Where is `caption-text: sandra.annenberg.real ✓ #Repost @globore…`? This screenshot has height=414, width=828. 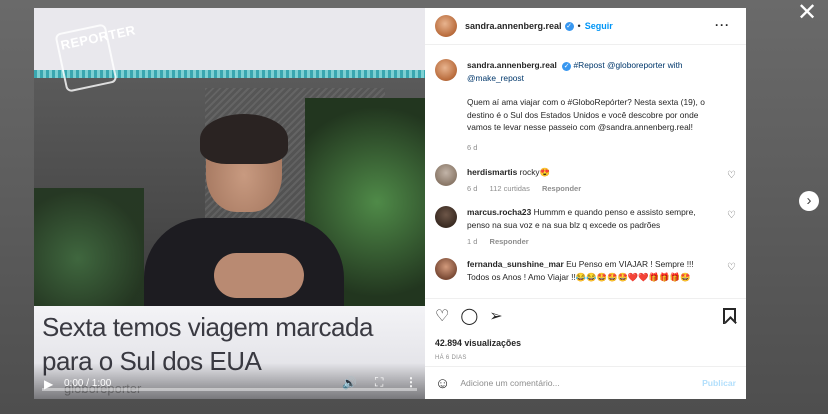 caption-text: sandra.annenberg.real ✓ #Repost @globore… is located at coordinates (591, 71).